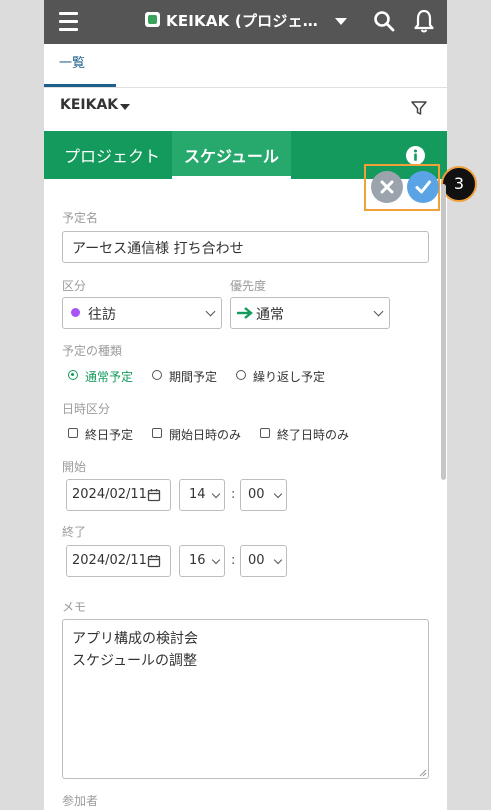 The height and width of the screenshot is (810, 491). I want to click on memo-label: メモ, so click(74, 607).